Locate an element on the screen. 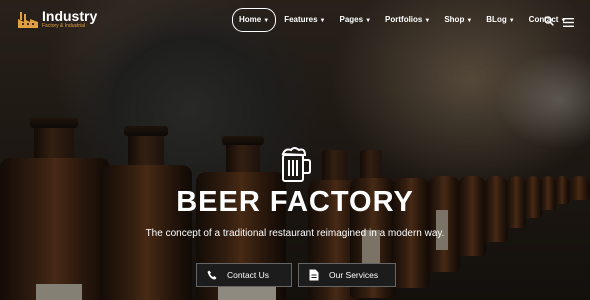  menu-item-features: Features ▼ is located at coordinates (304, 20).